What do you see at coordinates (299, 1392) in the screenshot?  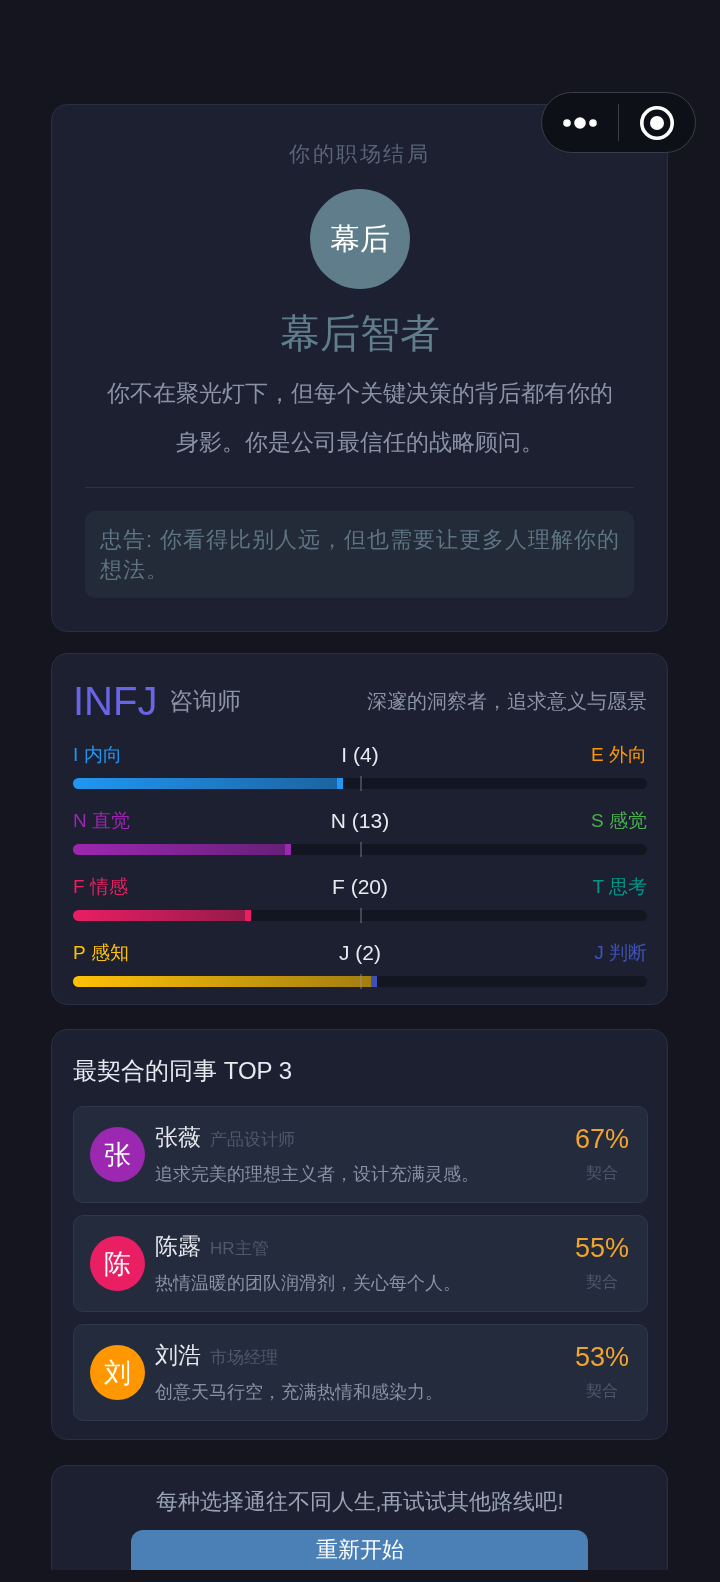 I see `colleague-description: 创意天马行空，充满热情和感染力。` at bounding box center [299, 1392].